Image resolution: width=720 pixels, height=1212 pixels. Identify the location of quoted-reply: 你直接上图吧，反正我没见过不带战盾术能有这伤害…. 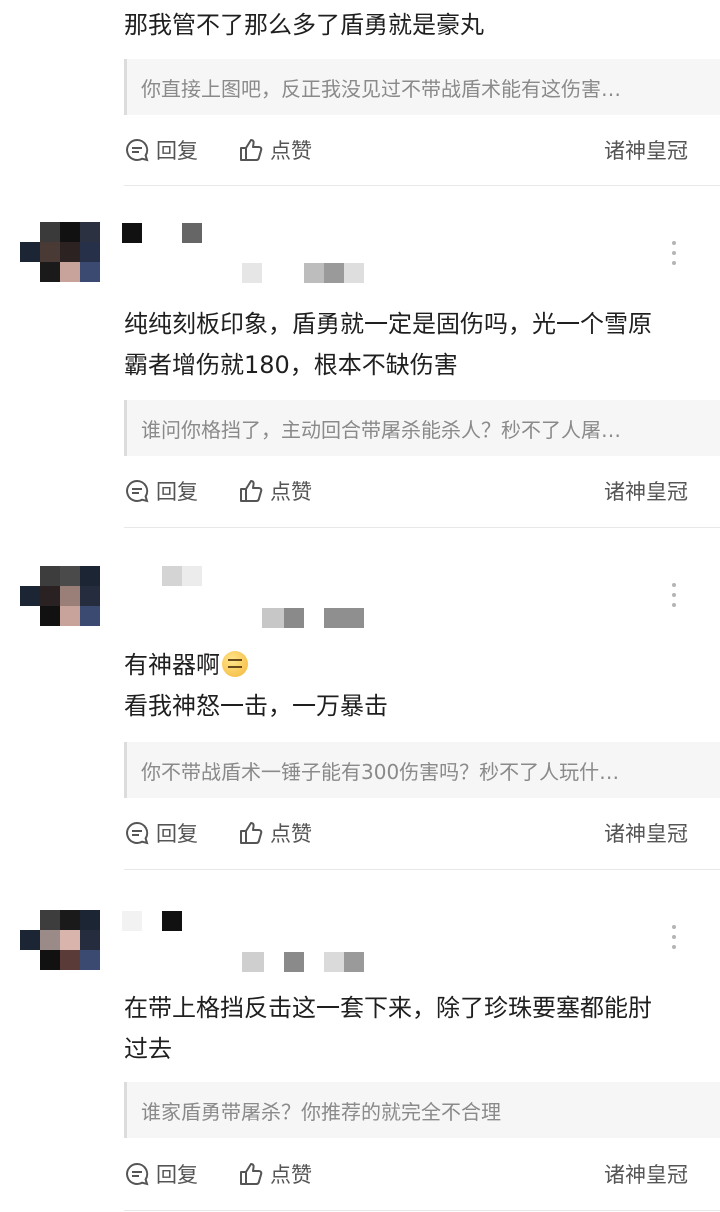
(422, 87).